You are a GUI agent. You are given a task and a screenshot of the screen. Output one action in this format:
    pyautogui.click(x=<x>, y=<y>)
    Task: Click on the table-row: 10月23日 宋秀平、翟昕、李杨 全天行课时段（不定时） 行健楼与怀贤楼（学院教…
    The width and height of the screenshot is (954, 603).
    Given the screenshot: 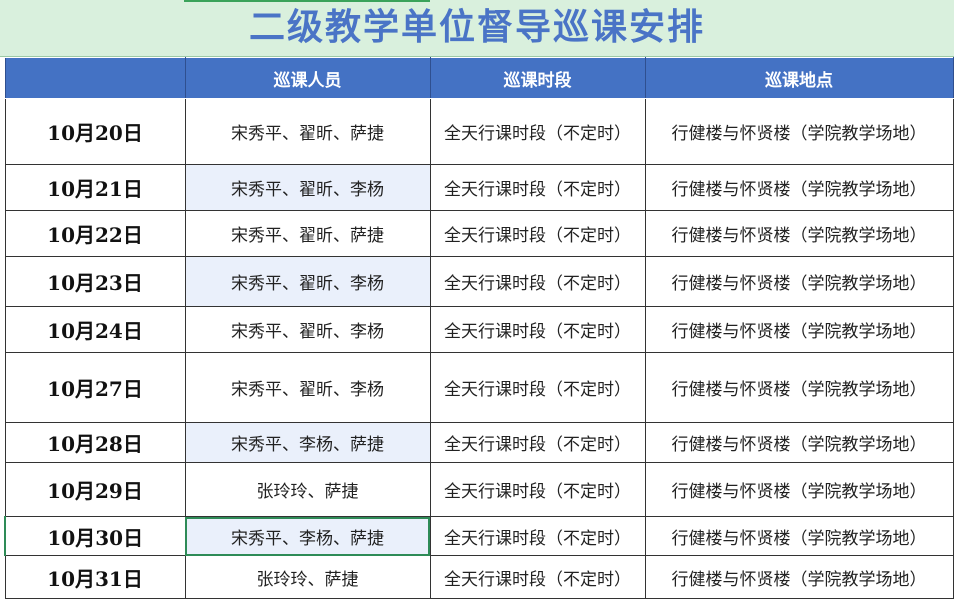 What is the action you would take?
    pyautogui.click(x=479, y=281)
    